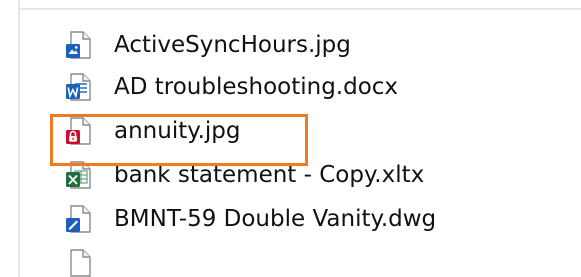 This screenshot has width=581, height=277. I want to click on file-row: ActiveSyncHours.jpg, so click(300, 45).